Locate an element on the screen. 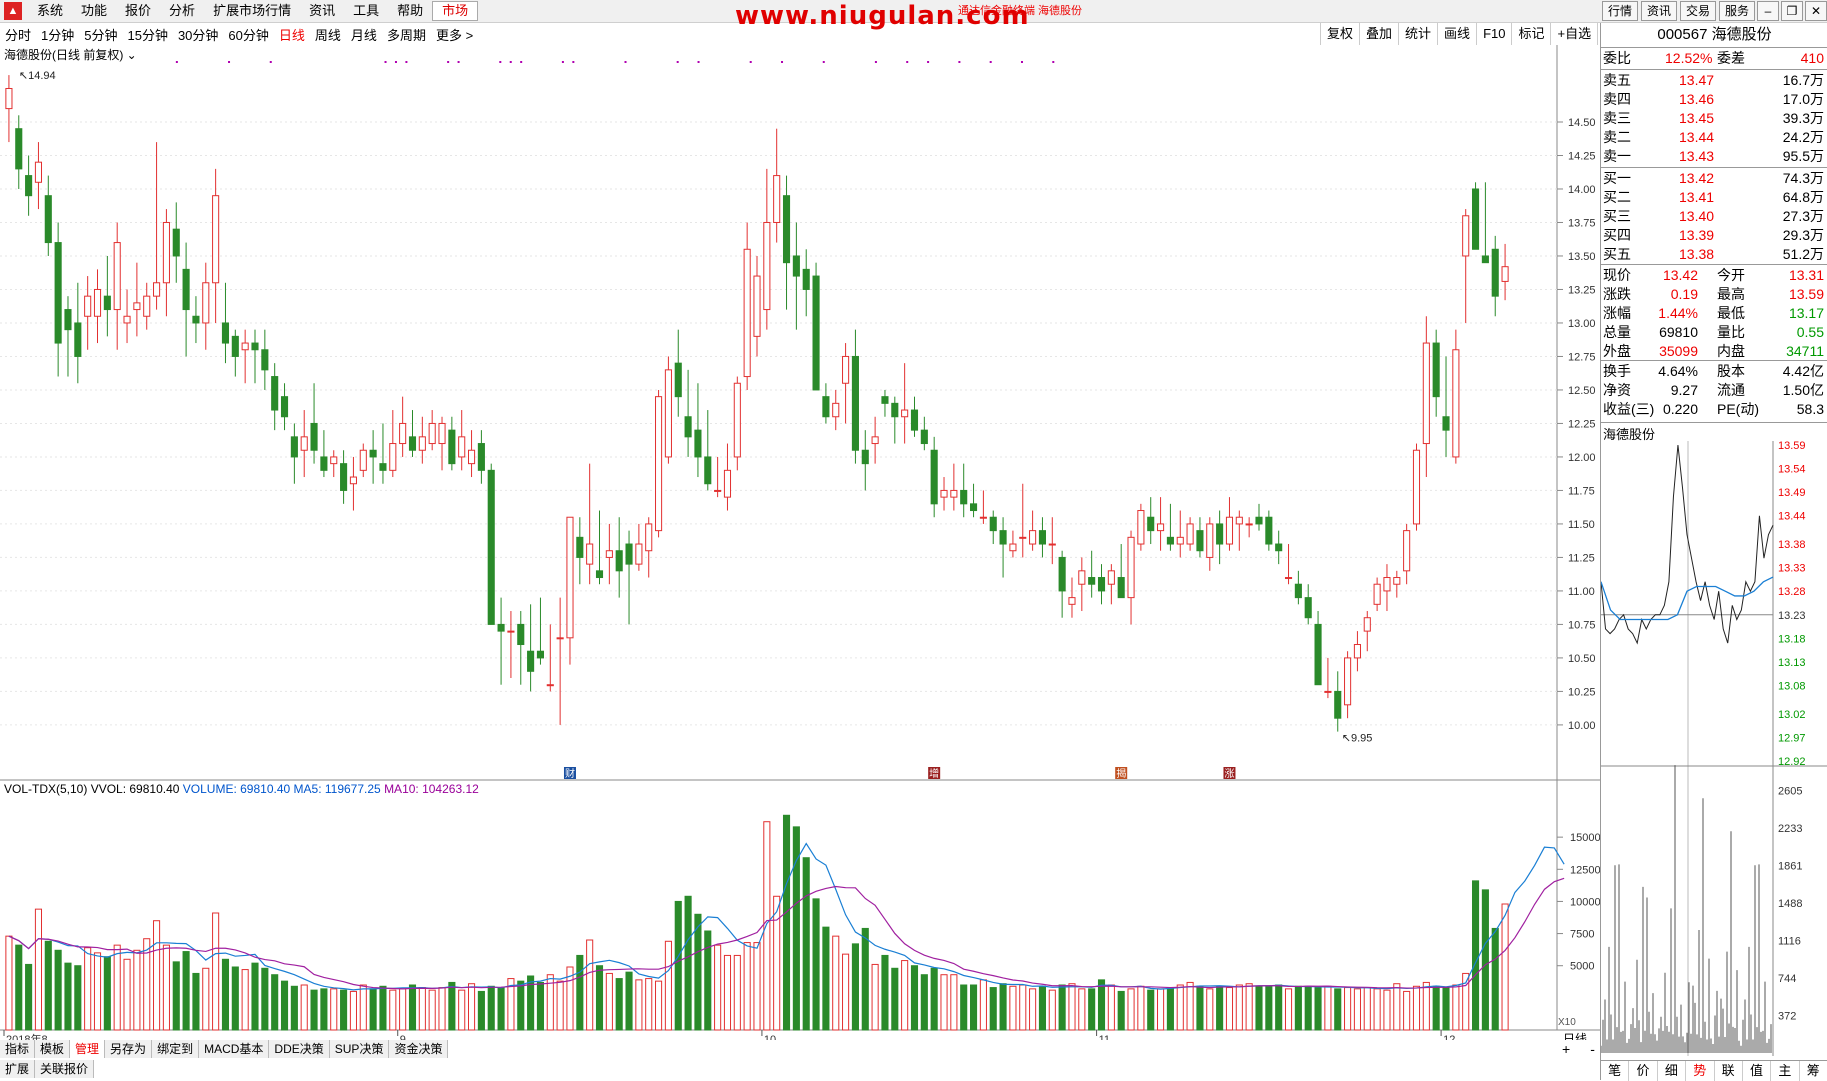 The height and width of the screenshot is (1081, 1827). period-60min: 60分钟 is located at coordinates (248, 34).